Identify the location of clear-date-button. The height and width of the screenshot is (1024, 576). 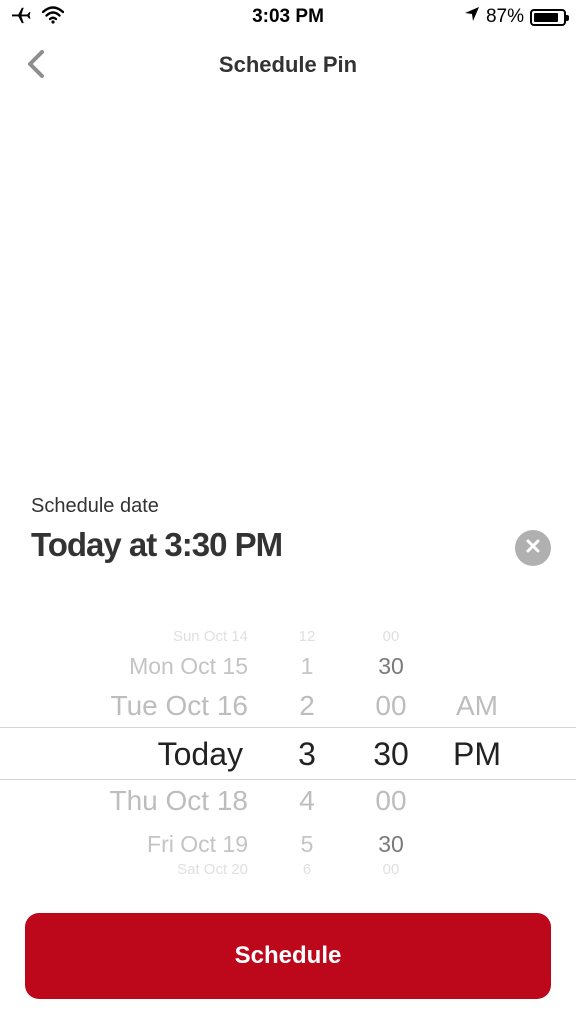
(533, 548).